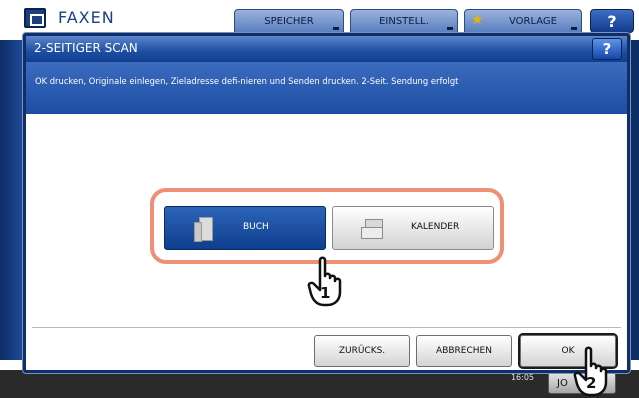  What do you see at coordinates (362, 351) in the screenshot?
I see `back-button: ZURÜCKS.` at bounding box center [362, 351].